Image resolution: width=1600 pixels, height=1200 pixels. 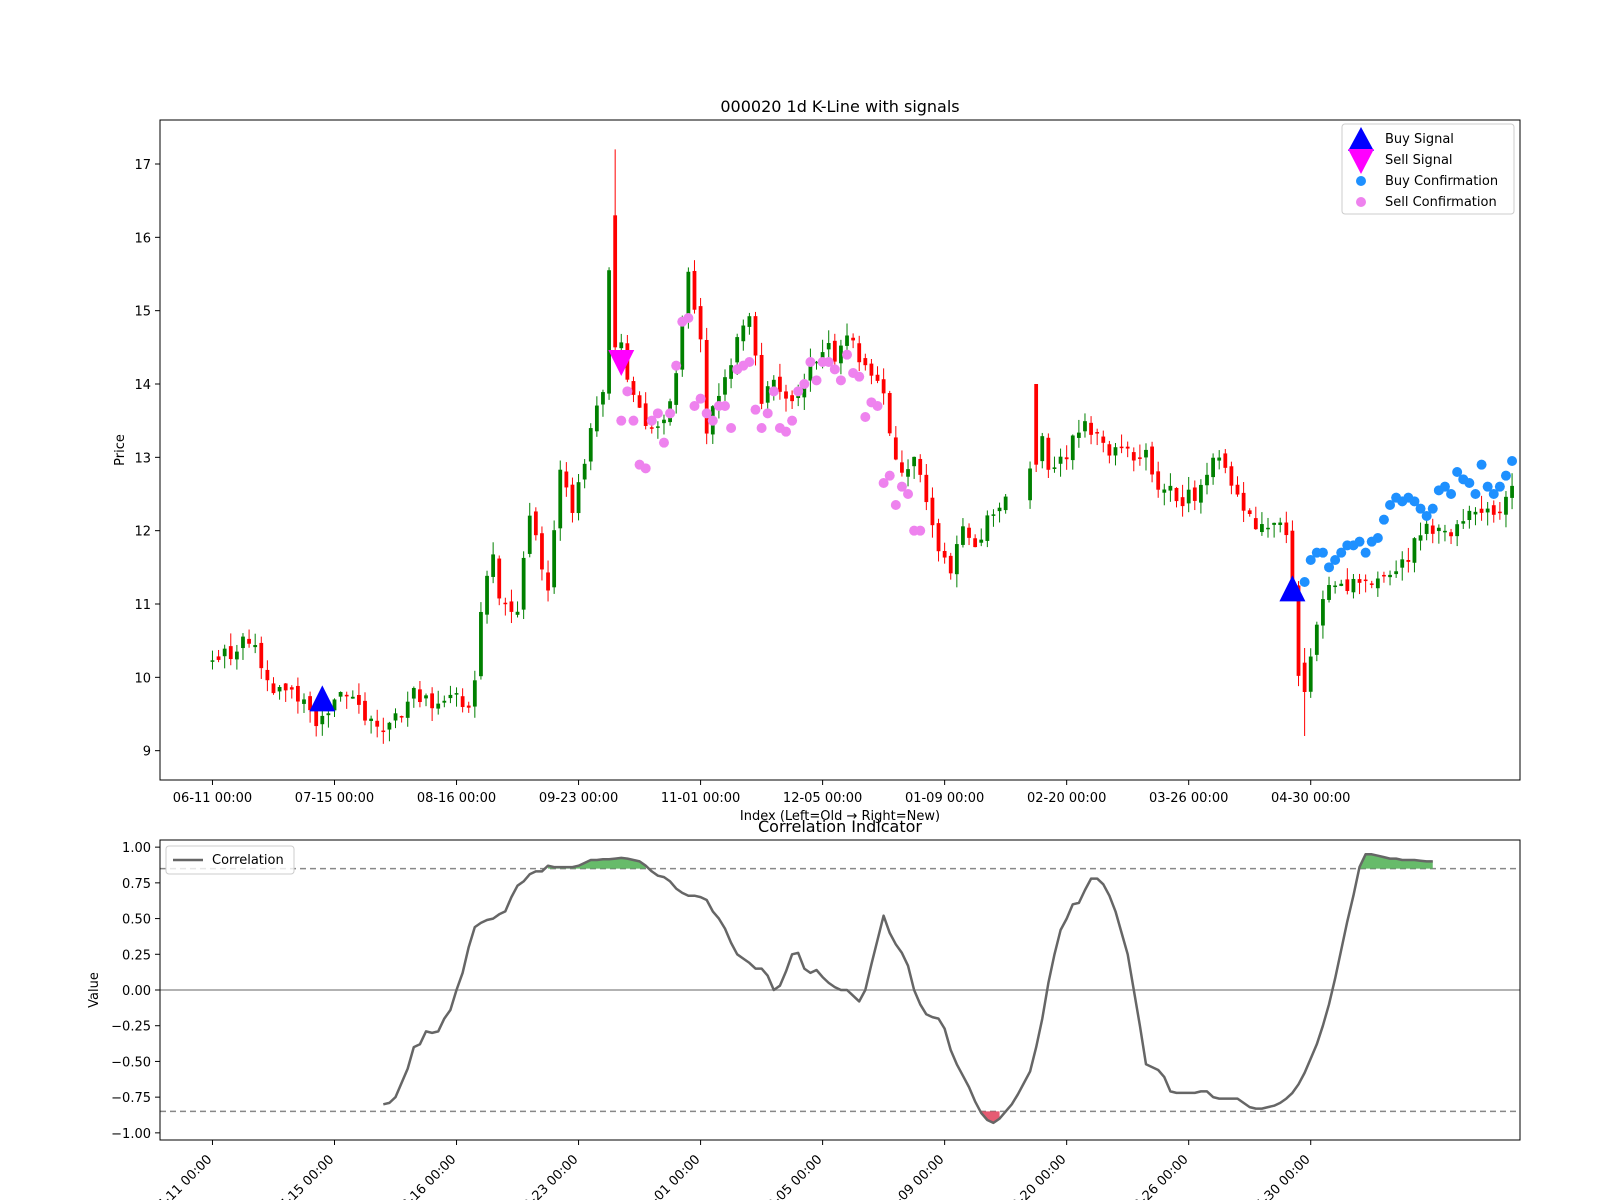 What do you see at coordinates (142, 605) in the screenshot?
I see `kline-y-tick-label: 11` at bounding box center [142, 605].